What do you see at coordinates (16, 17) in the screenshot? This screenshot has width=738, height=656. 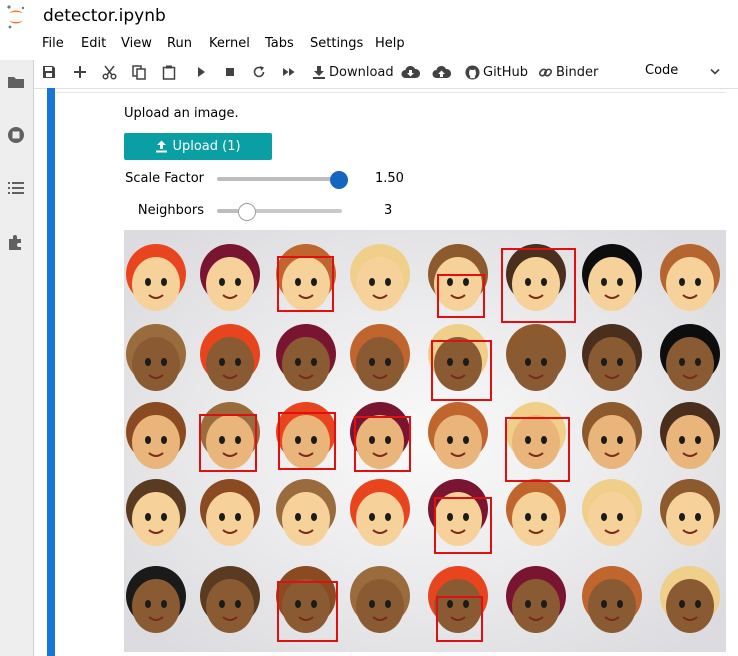 I see `jupyter-logo-icon` at bounding box center [16, 17].